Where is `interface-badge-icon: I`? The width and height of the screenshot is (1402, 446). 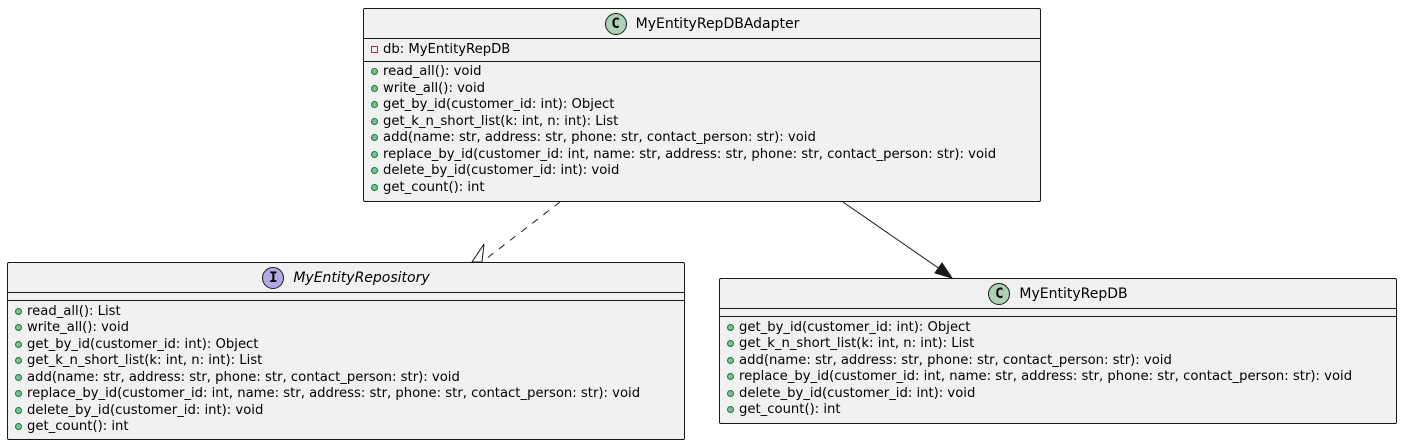
interface-badge-icon: I is located at coordinates (273, 277).